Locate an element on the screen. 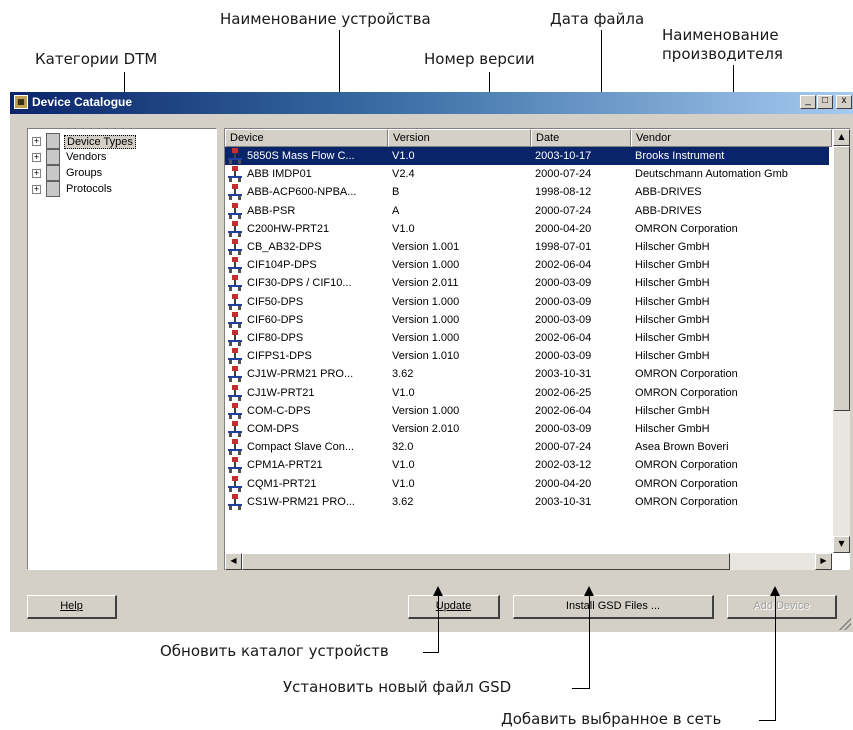  maximize-button: □ is located at coordinates (825, 102).